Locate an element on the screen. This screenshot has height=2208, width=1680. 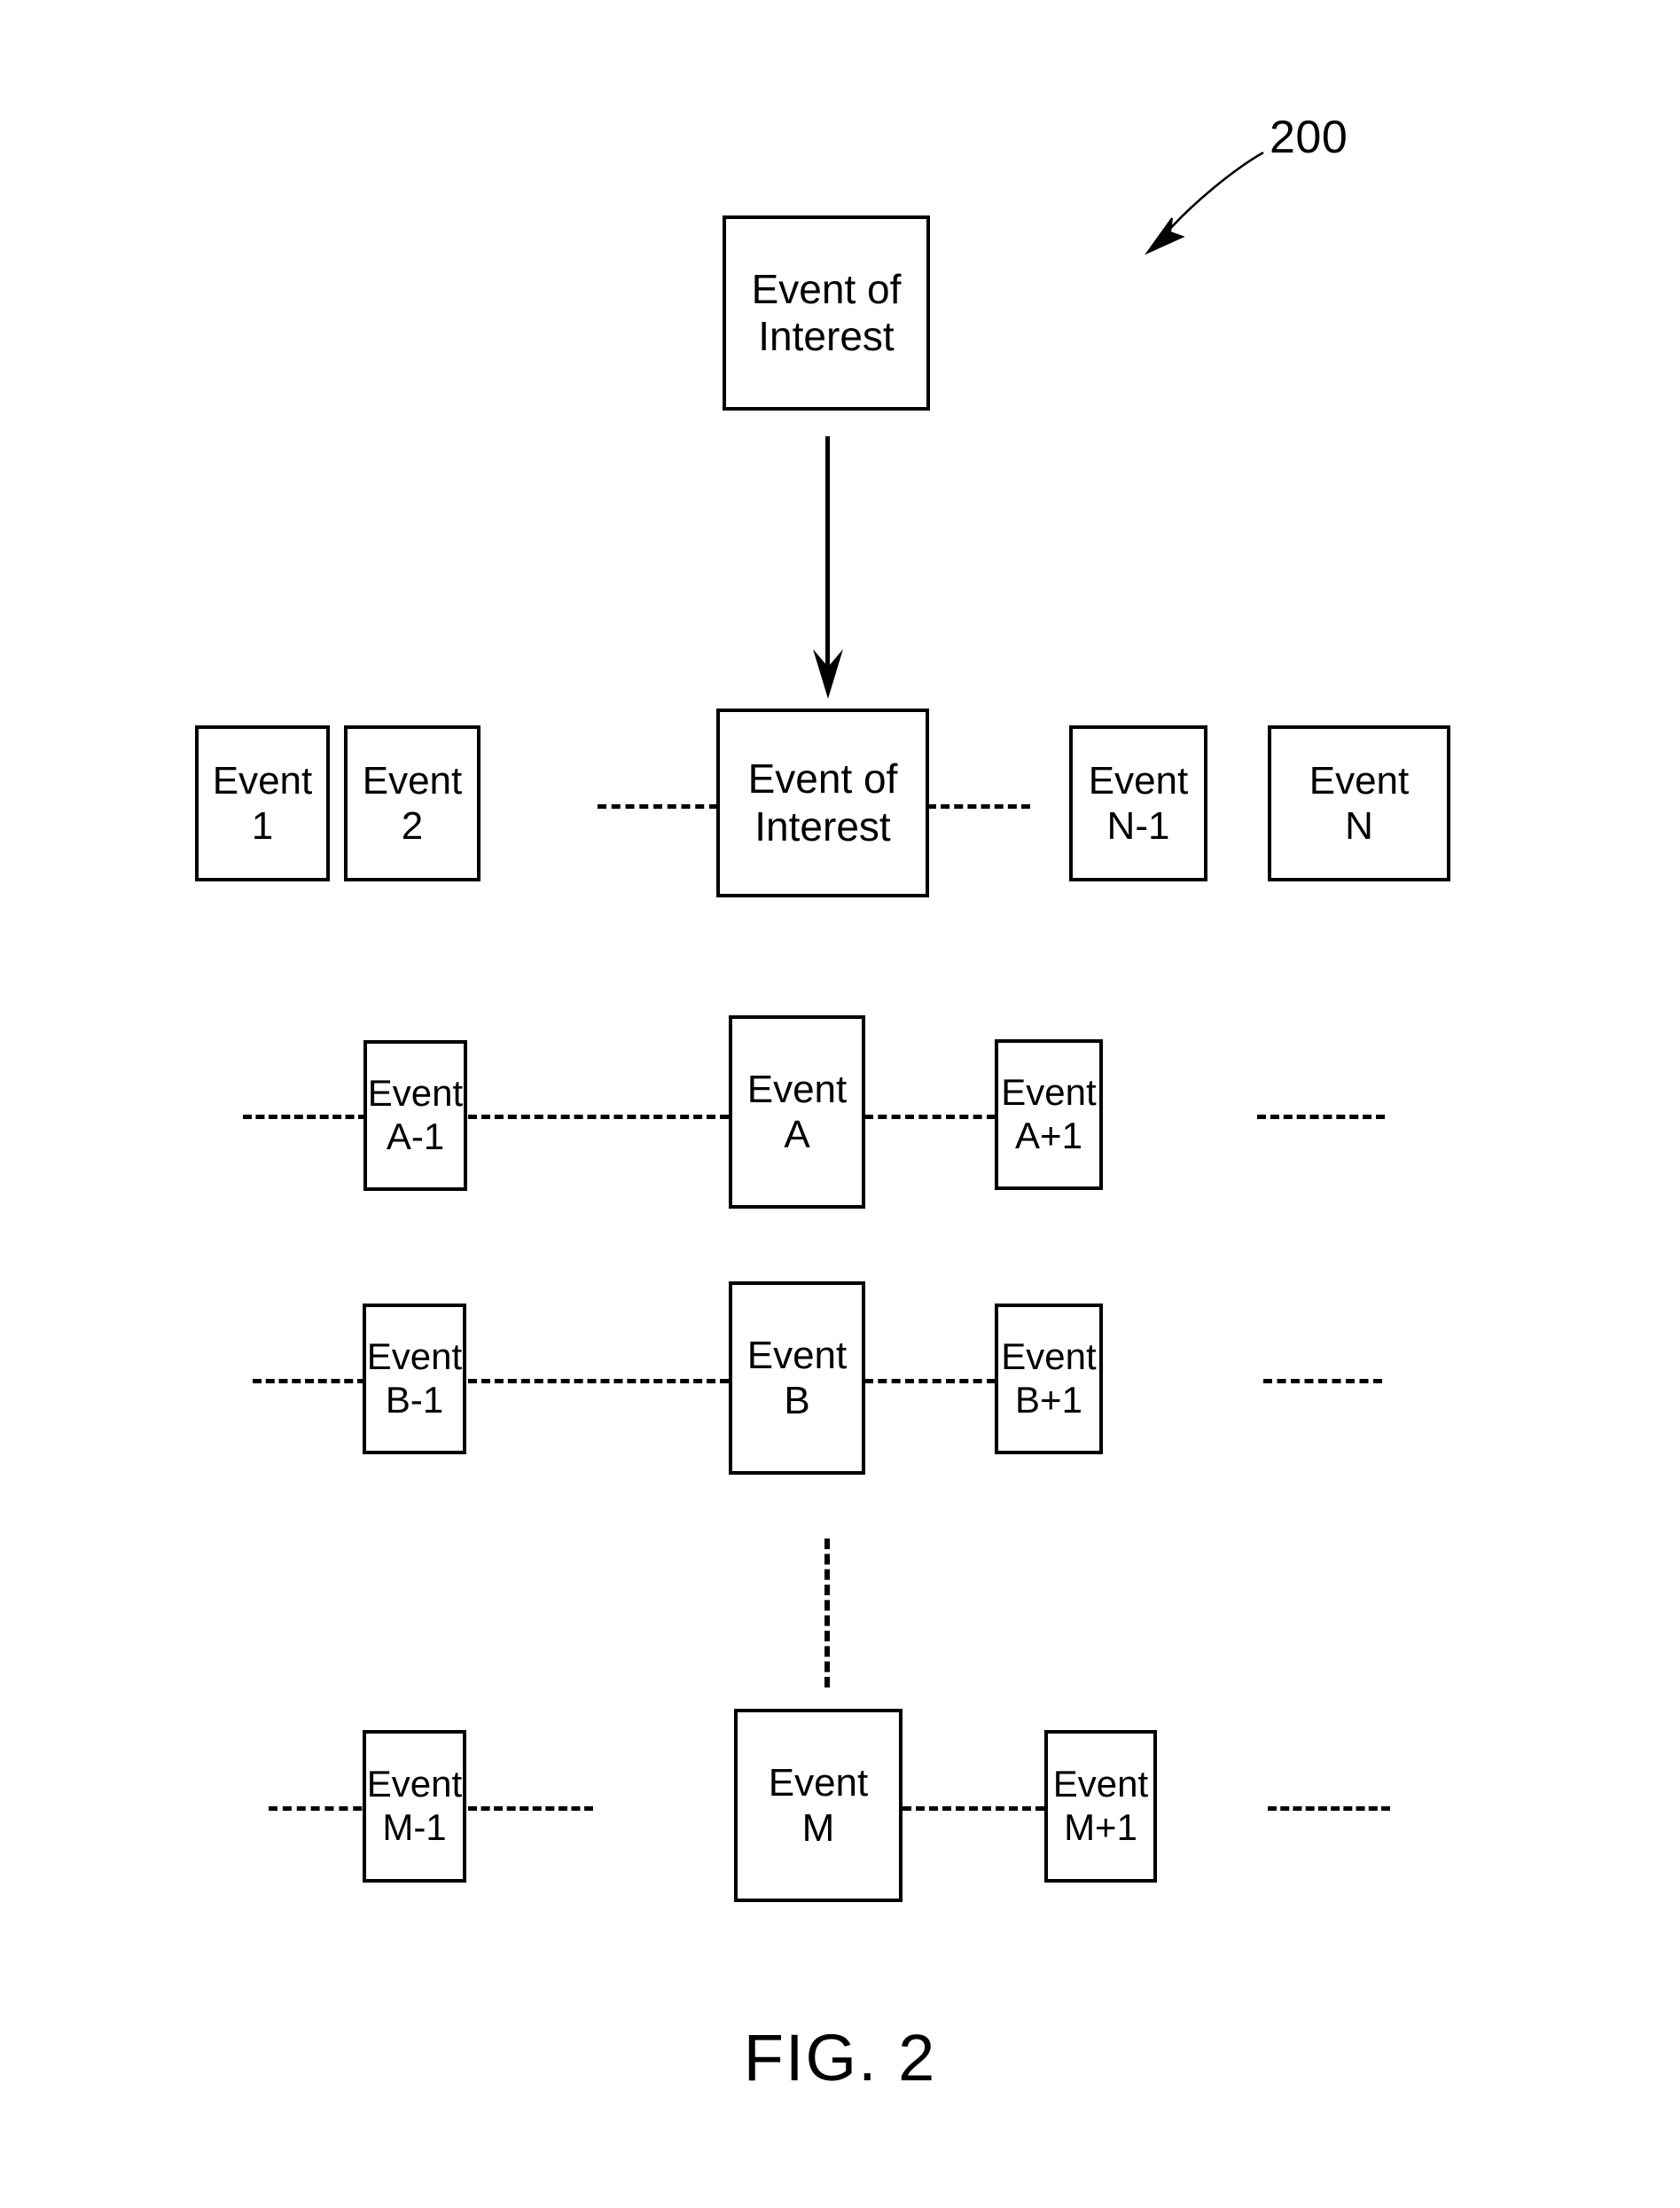
event-box-event-2: Event 2 is located at coordinates (412, 803).